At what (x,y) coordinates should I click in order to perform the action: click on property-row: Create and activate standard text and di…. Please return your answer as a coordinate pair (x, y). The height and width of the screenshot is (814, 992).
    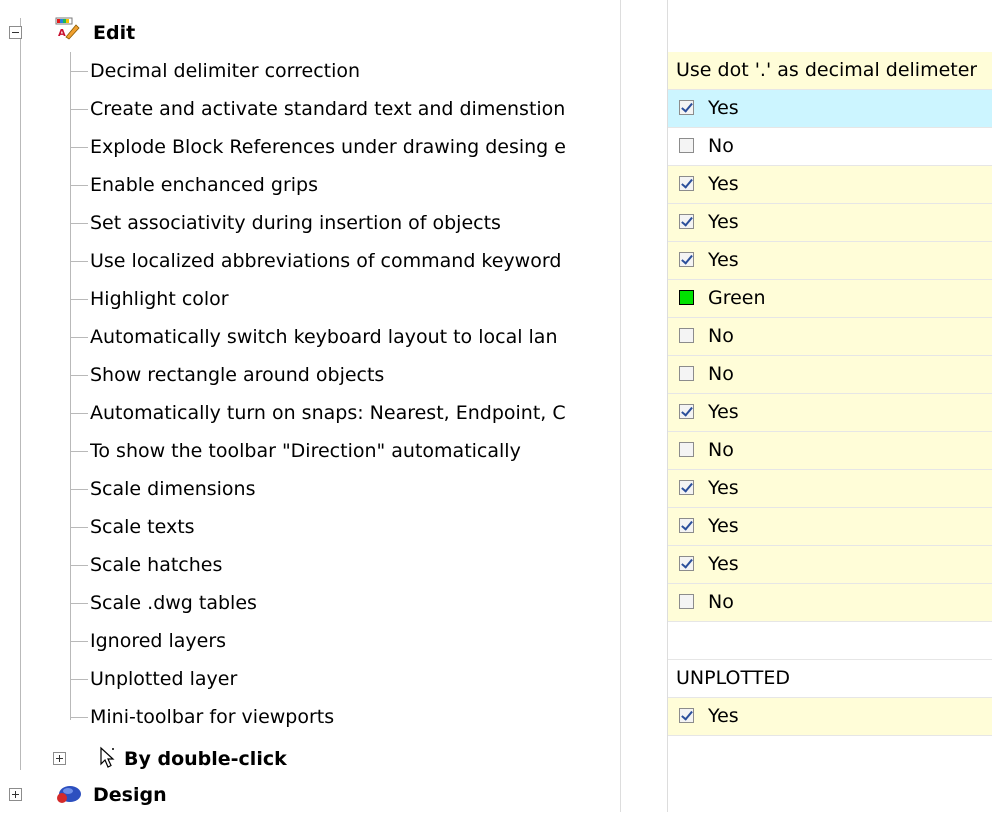
    Looking at the image, I should click on (496, 109).